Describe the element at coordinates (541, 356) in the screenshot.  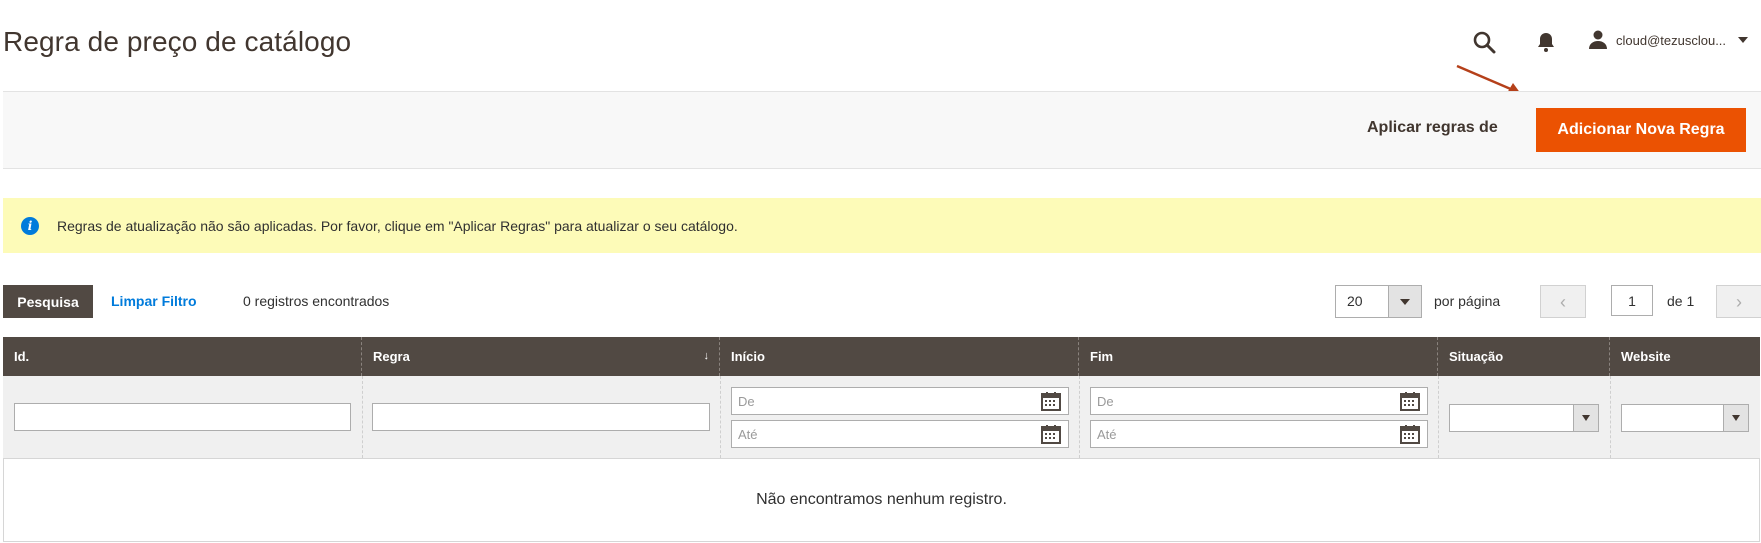
I see `column-header-rule: Regra ↓` at that location.